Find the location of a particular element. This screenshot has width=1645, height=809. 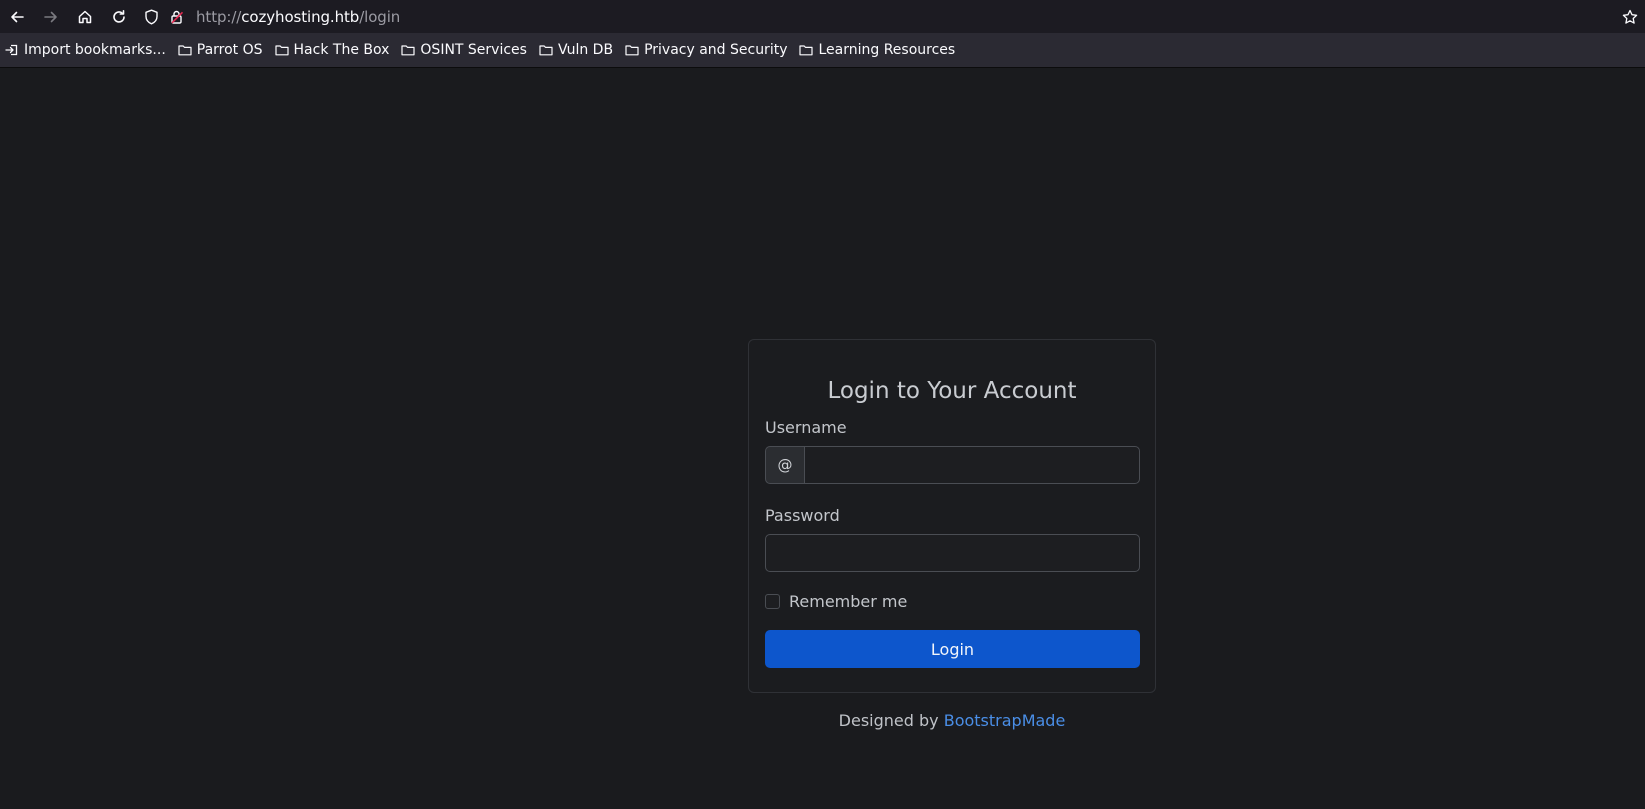

bookmark-label: Parrot OS is located at coordinates (229, 50).